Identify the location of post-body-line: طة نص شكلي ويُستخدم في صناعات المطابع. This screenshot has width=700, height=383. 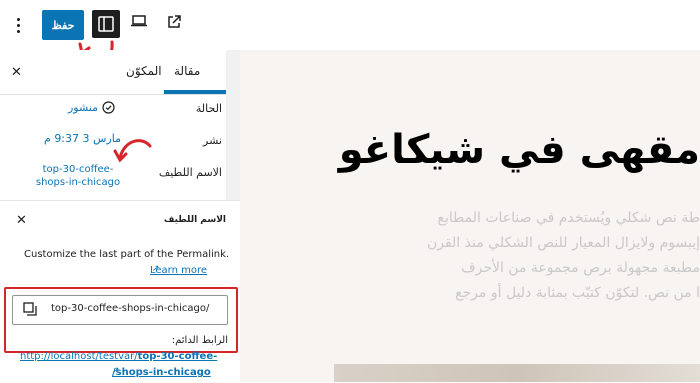
(568, 218).